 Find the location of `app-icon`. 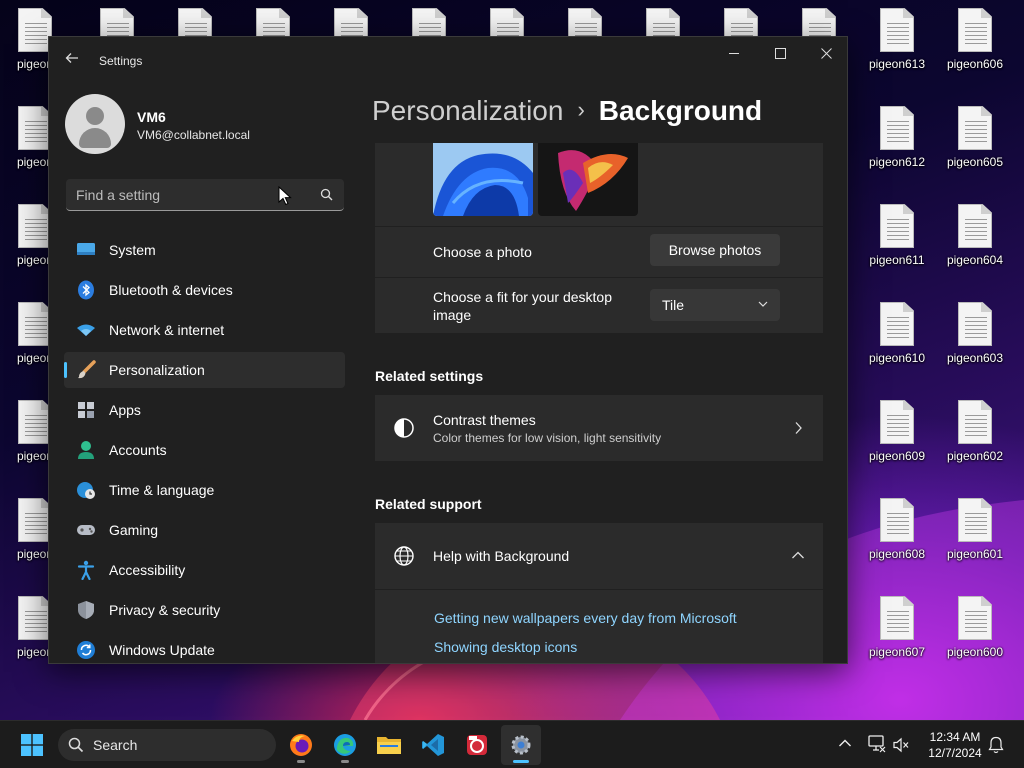

app-icon is located at coordinates (477, 745).